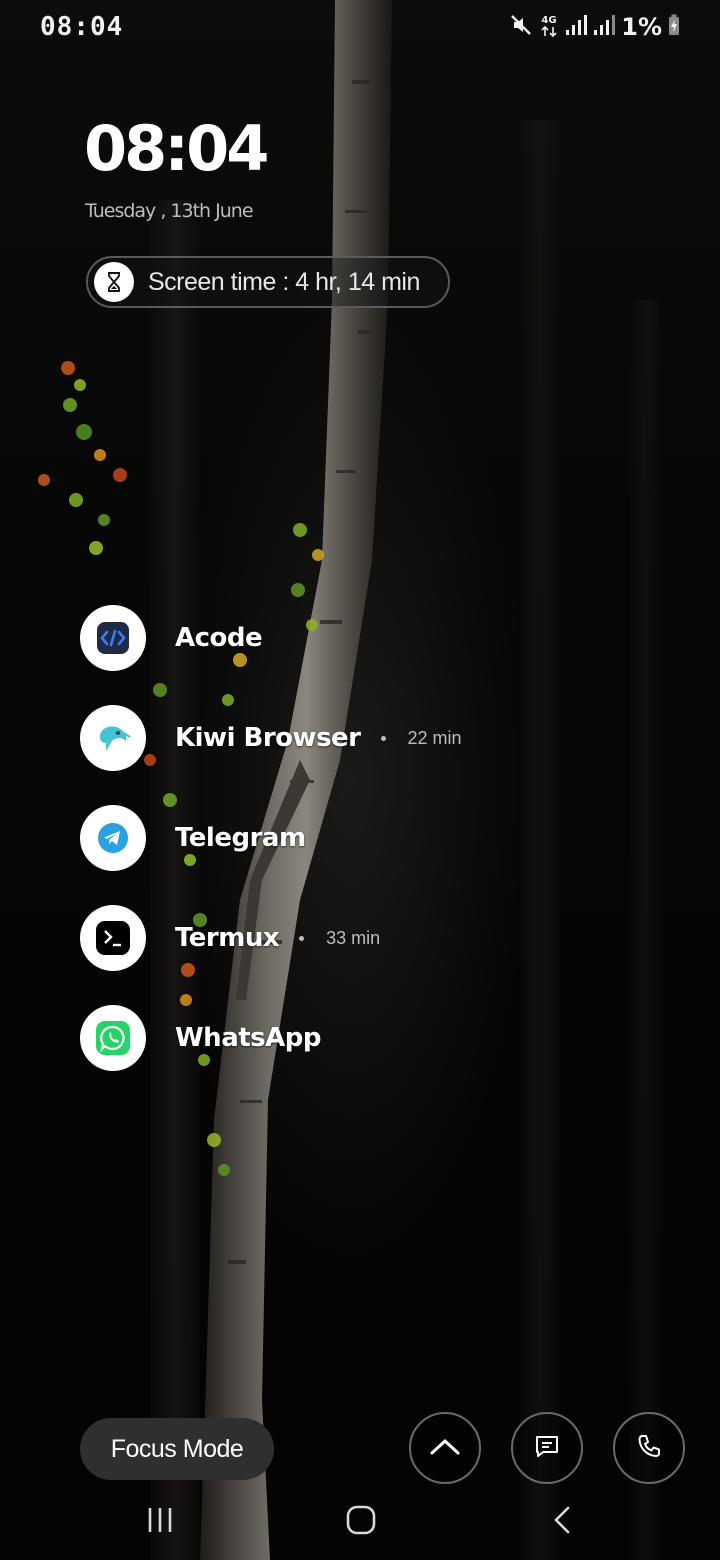 This screenshot has height=1560, width=720. What do you see at coordinates (268, 738) in the screenshot?
I see `app-name: Kiwi Browser` at bounding box center [268, 738].